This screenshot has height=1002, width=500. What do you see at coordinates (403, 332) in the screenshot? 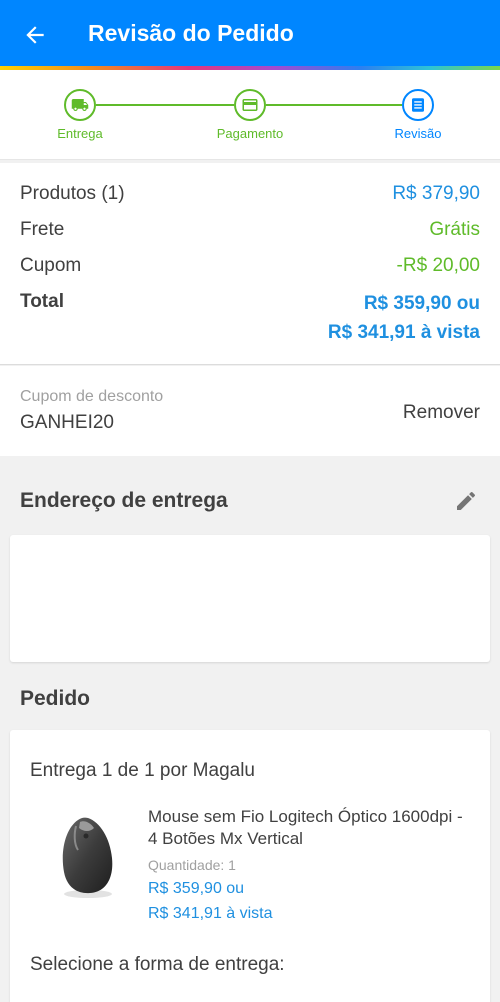
I see `total-cash-price: R$ 341,91 à vista` at bounding box center [403, 332].